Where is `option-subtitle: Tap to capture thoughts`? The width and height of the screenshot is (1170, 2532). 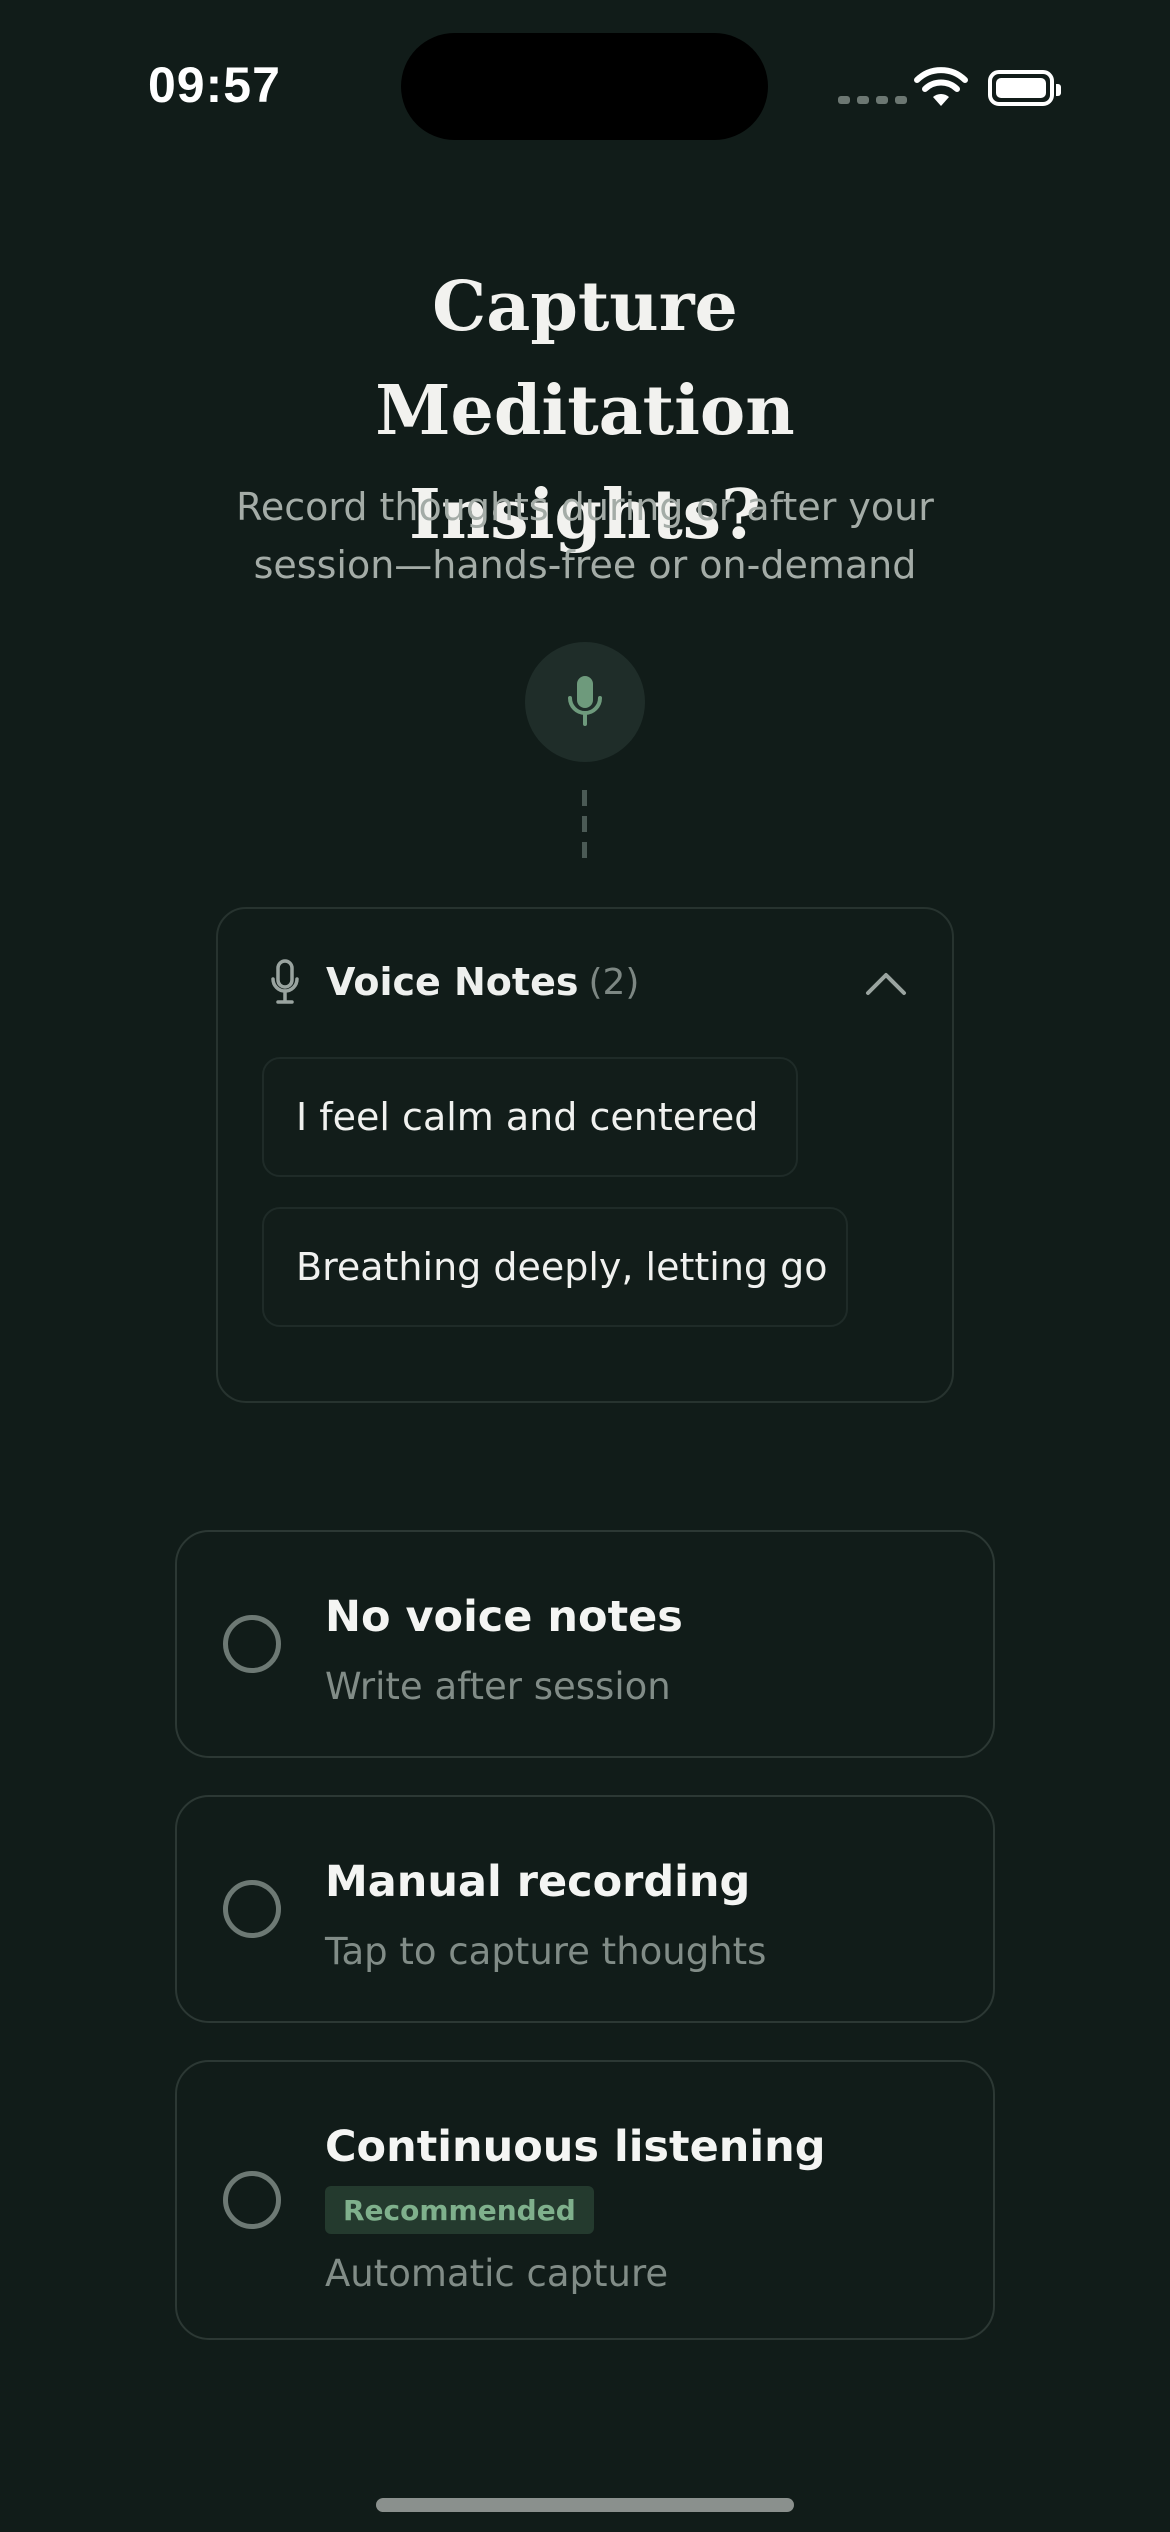 option-subtitle: Tap to capture thoughts is located at coordinates (546, 1951).